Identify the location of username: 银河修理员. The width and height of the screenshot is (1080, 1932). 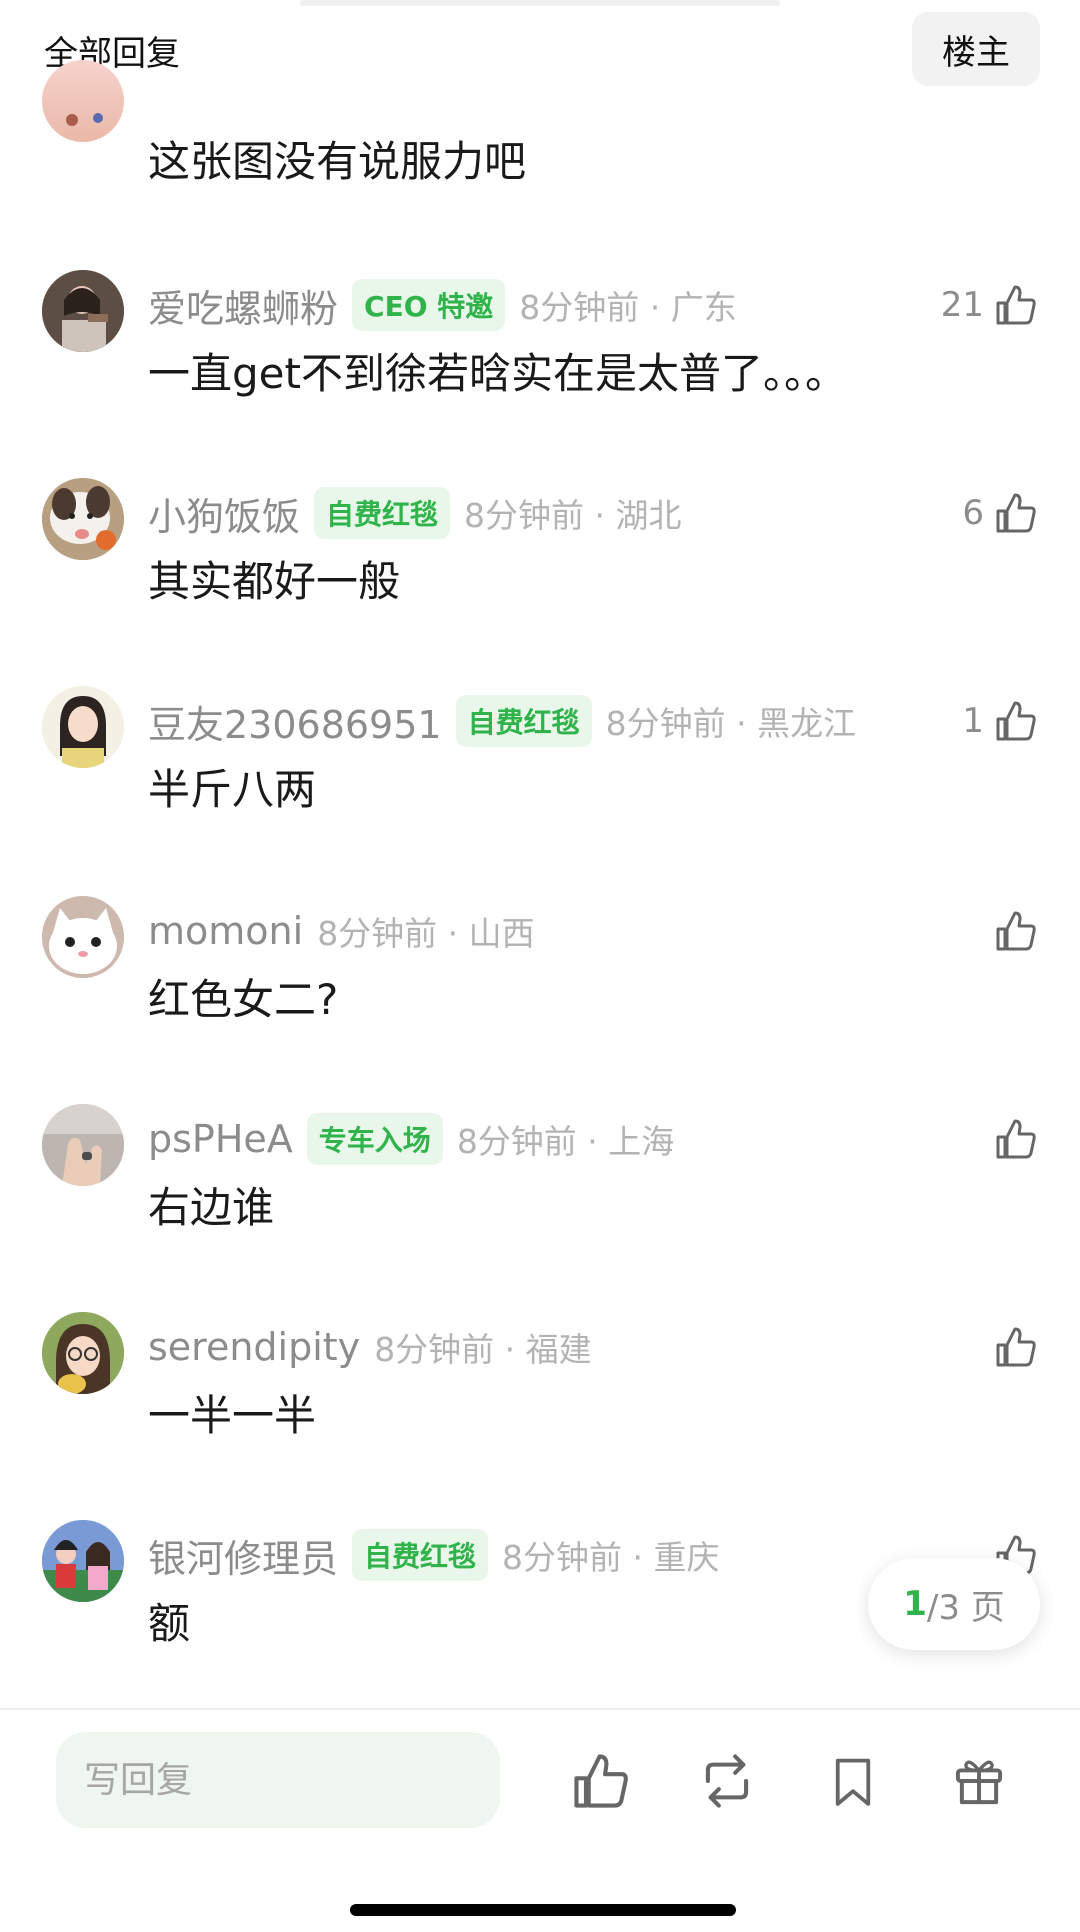
(243, 1555).